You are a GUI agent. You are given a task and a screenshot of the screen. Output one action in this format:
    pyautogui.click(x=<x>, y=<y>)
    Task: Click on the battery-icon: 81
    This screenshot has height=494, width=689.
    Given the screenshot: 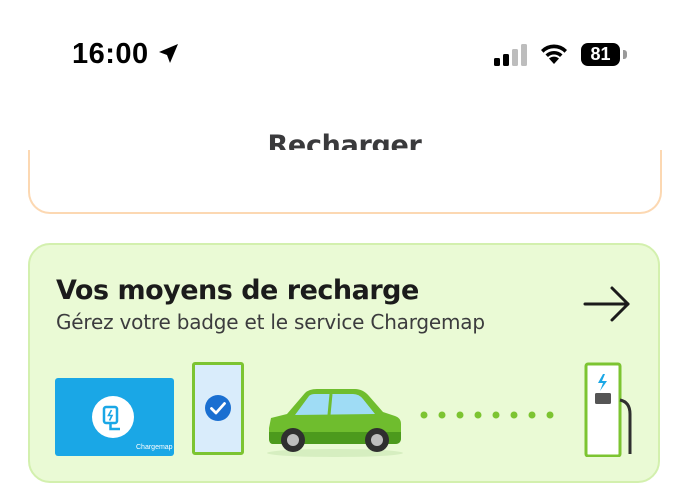 What is the action you would take?
    pyautogui.click(x=600, y=54)
    